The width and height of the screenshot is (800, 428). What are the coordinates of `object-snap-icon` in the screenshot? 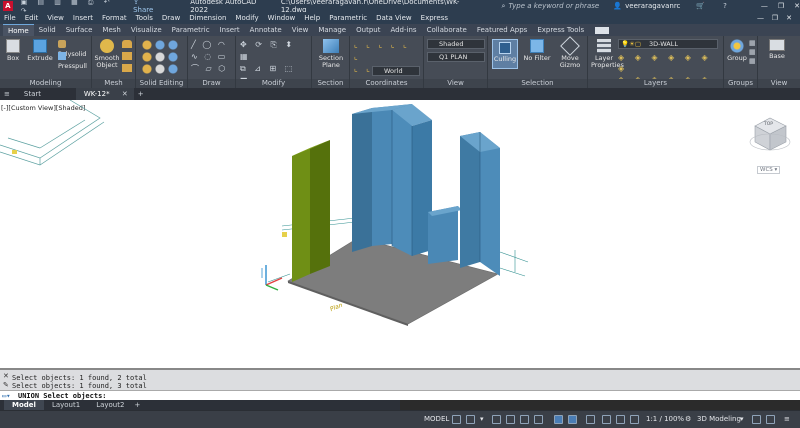 It's located at (558, 419).